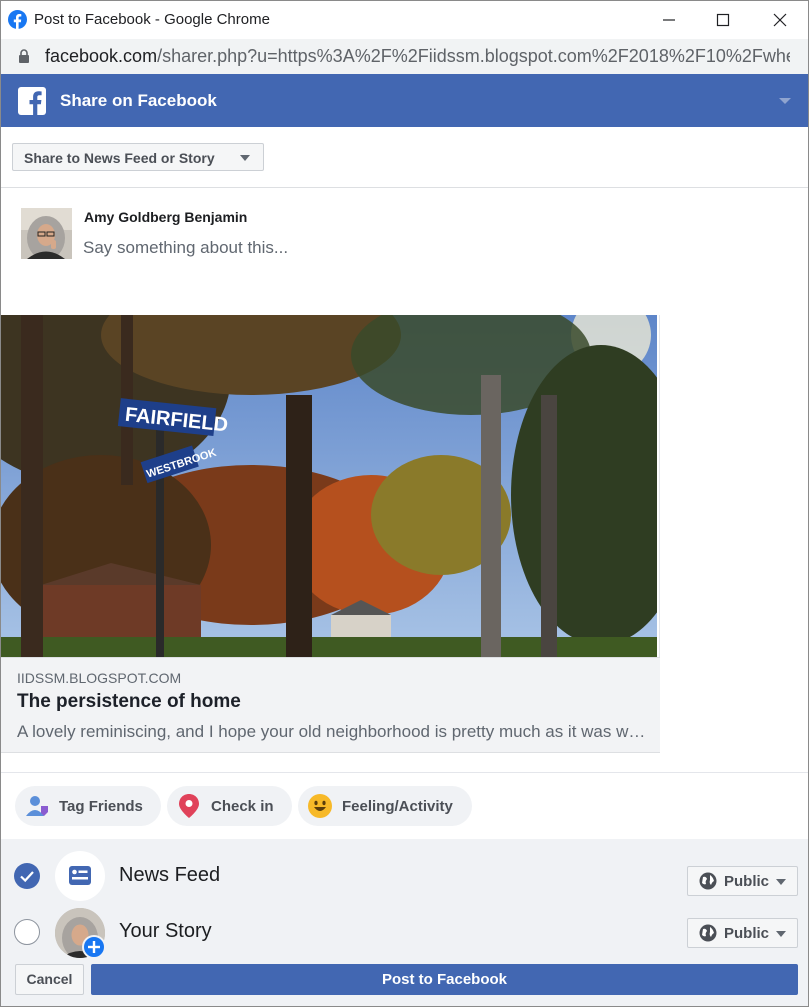 The image size is (809, 1007). I want to click on feeling-activity-label: Feeling/Activity, so click(397, 806).